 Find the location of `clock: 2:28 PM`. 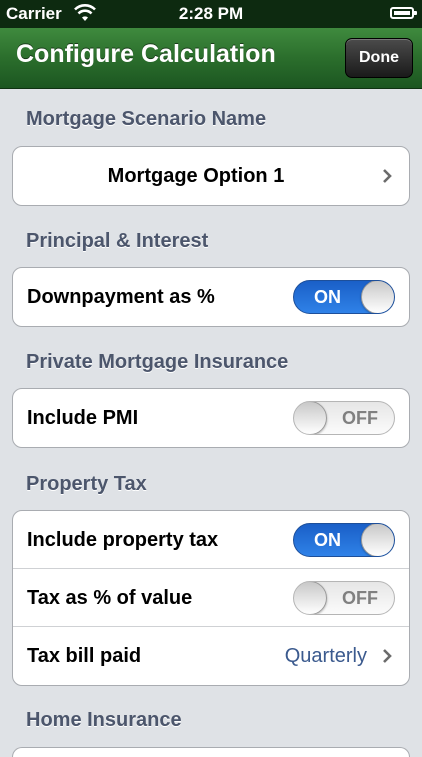

clock: 2:28 PM is located at coordinates (211, 13).